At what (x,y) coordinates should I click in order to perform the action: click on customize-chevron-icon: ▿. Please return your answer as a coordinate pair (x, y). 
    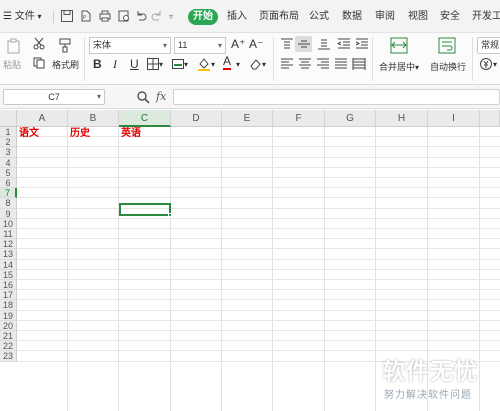
    Looking at the image, I should click on (171, 17).